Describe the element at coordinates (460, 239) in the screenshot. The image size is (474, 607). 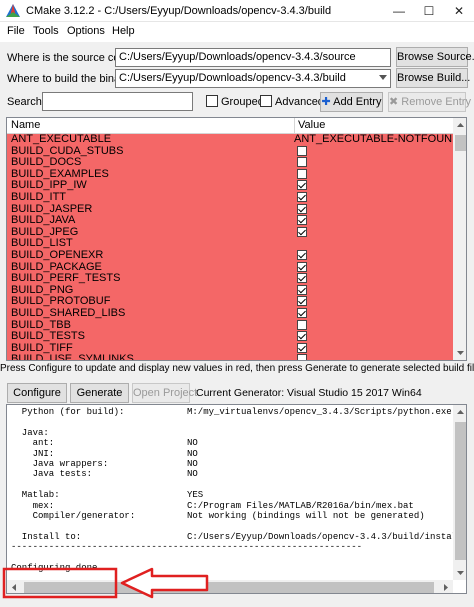
I see `table-scrollbar` at that location.